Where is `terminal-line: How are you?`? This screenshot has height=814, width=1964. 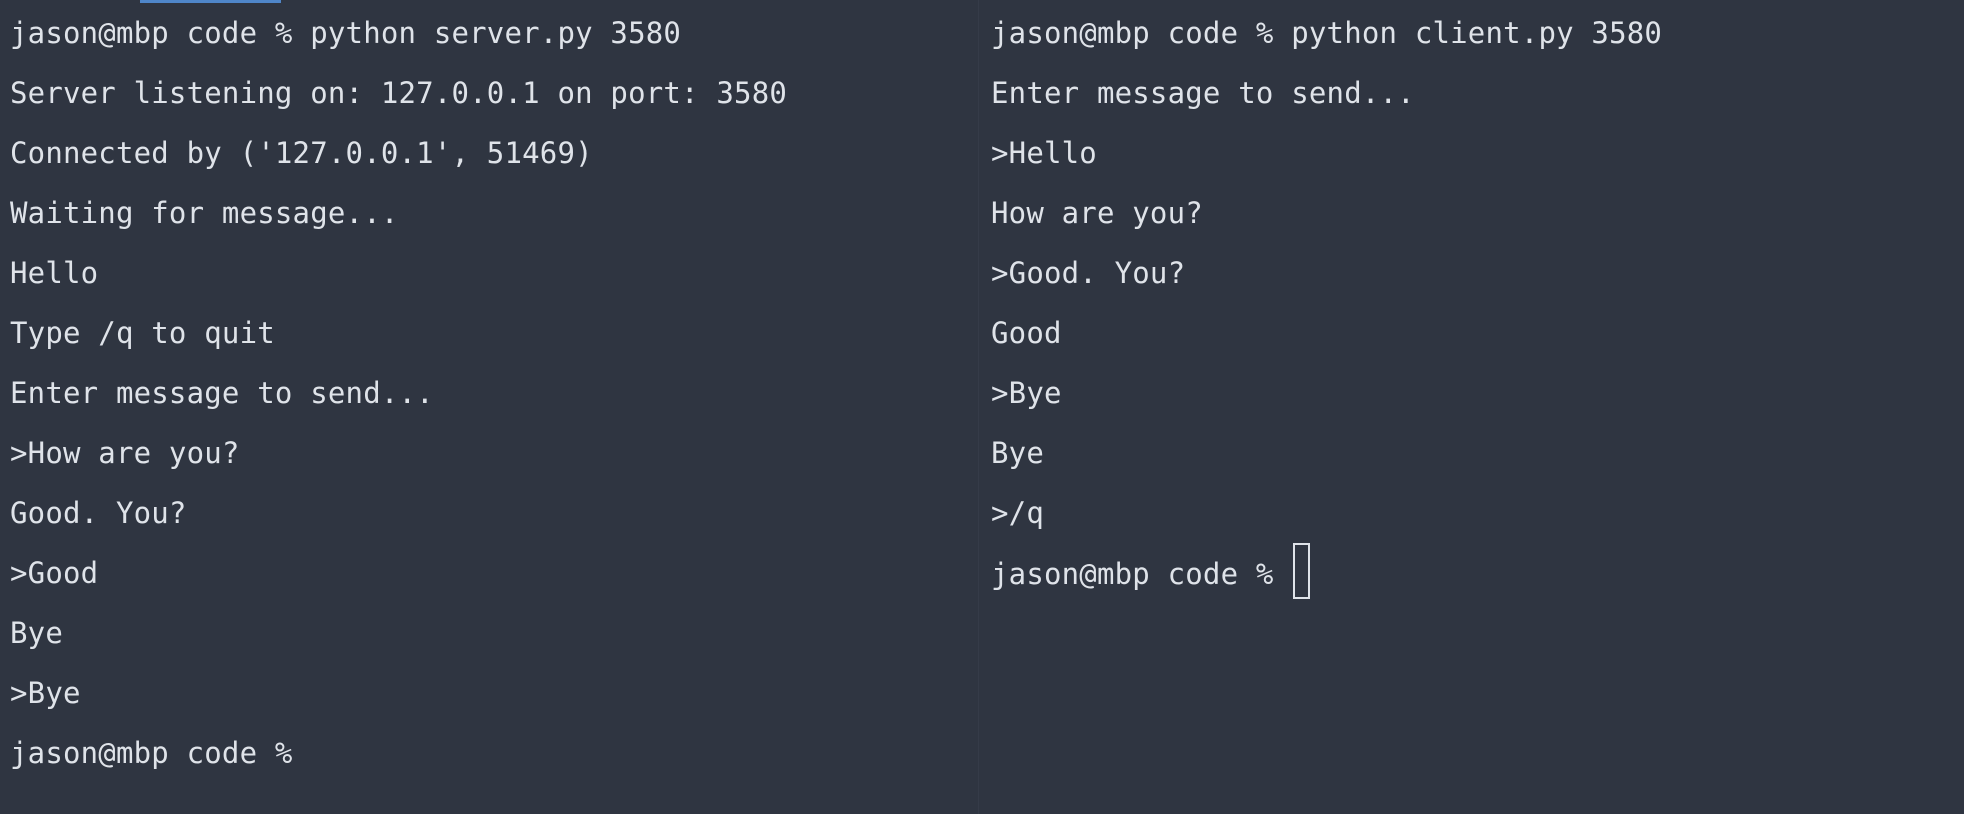 terminal-line: How are you? is located at coordinates (1097, 213).